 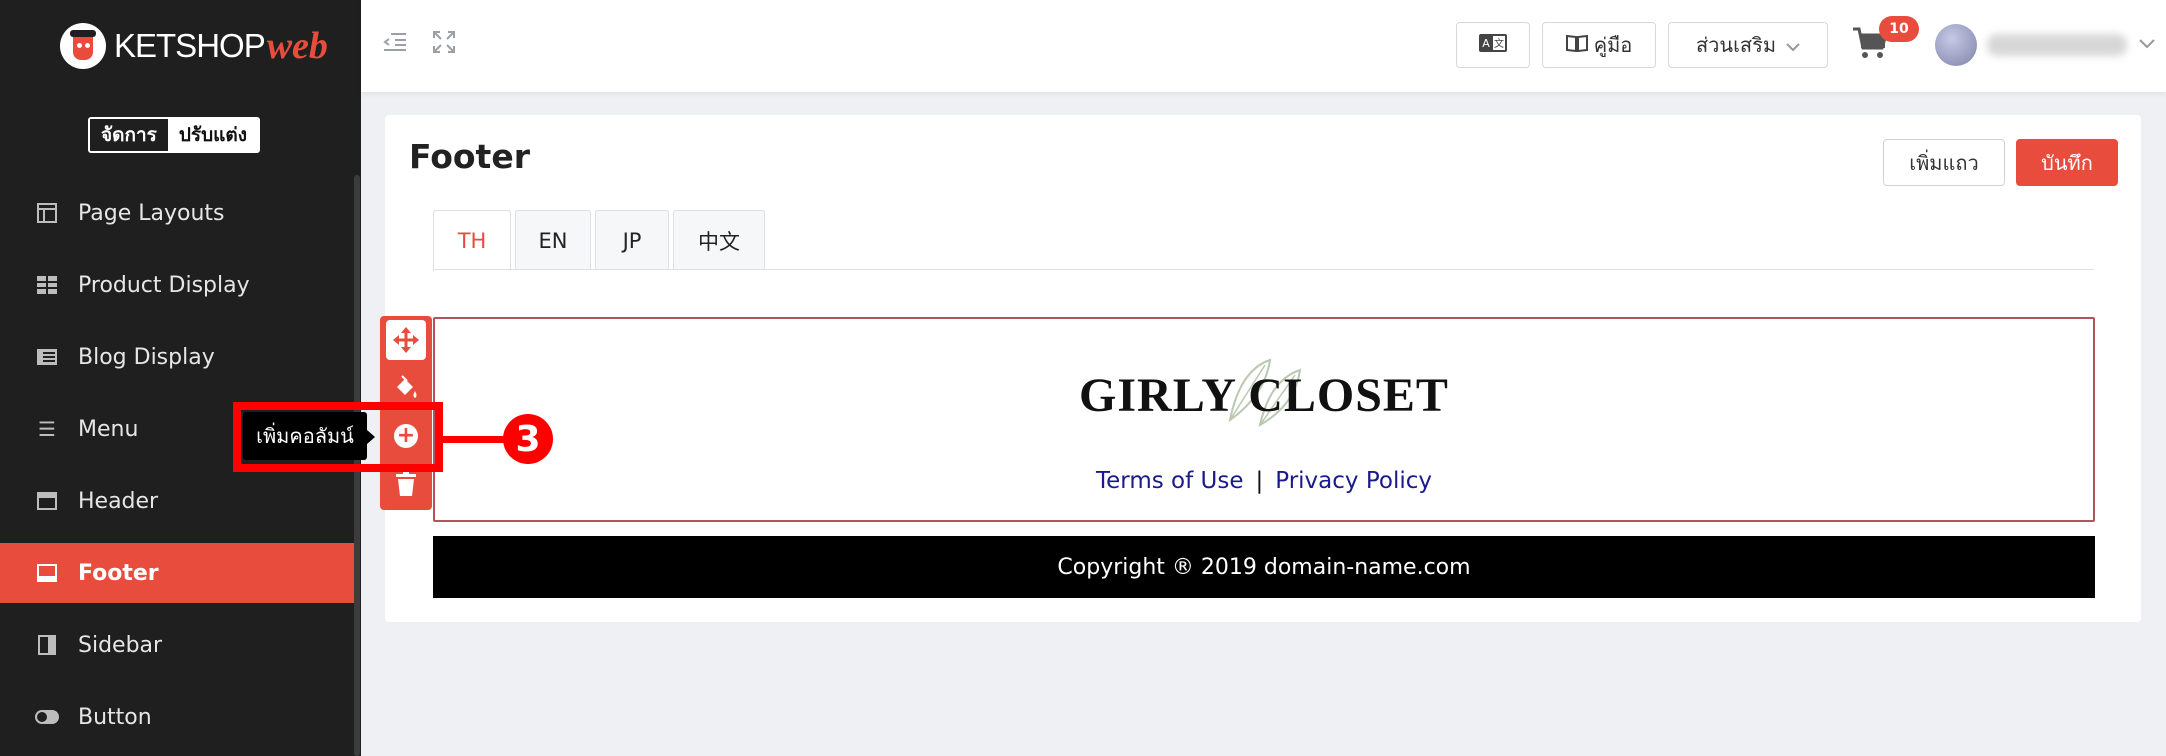 What do you see at coordinates (47, 429) in the screenshot?
I see `menu-icon: ☰` at bounding box center [47, 429].